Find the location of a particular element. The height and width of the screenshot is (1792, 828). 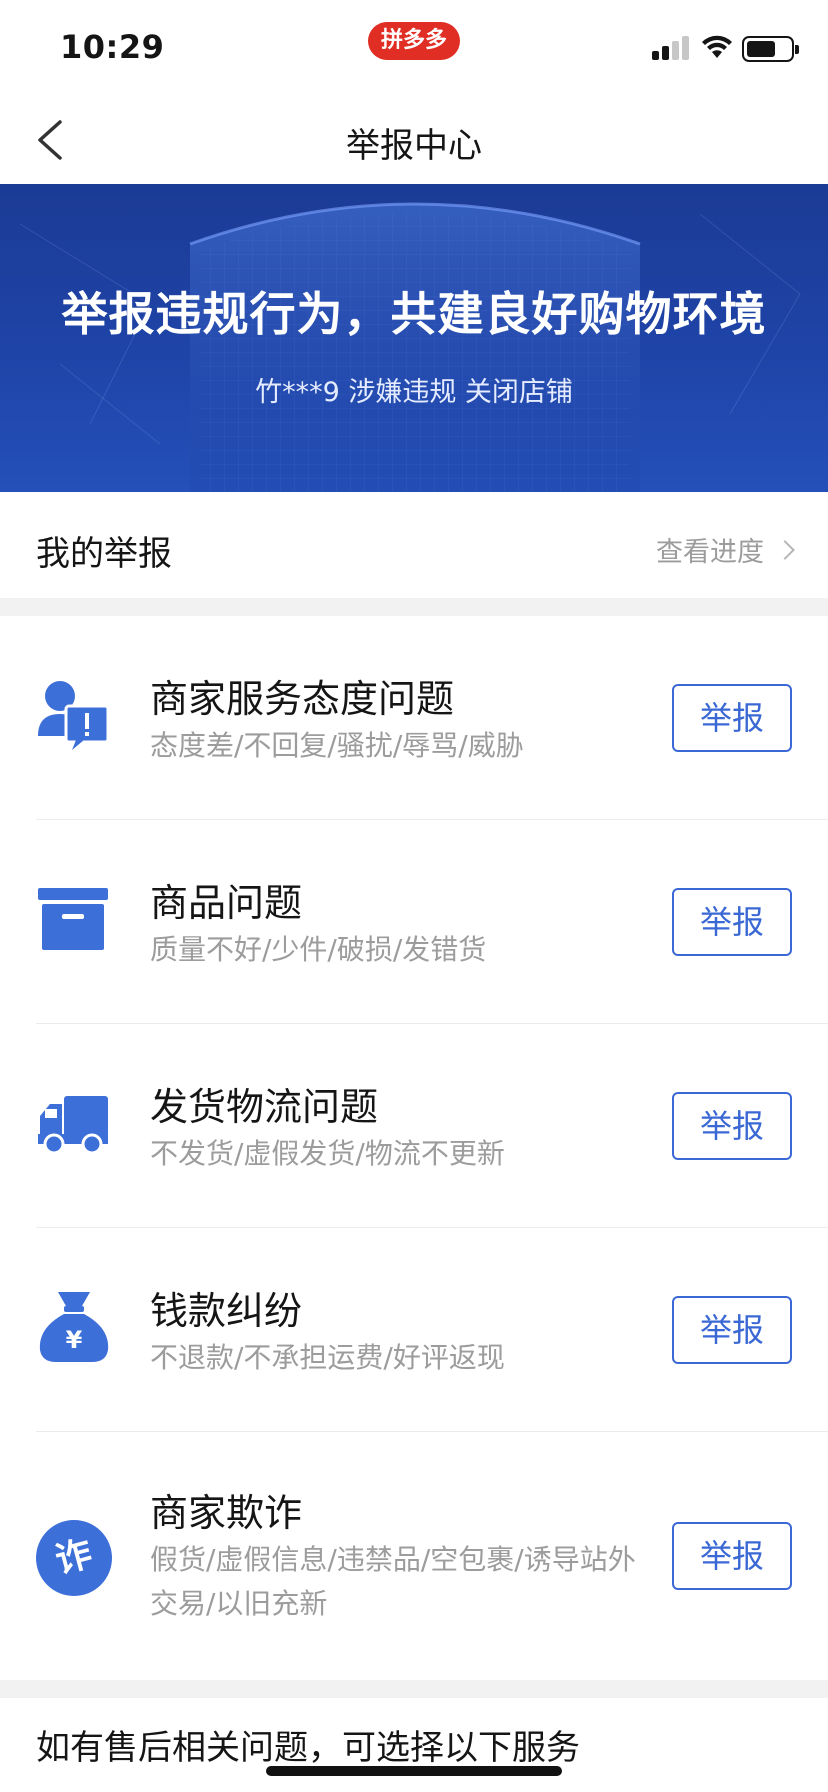

banner-subtitle: 竹***9 涉嫌违规 关闭店铺 is located at coordinates (414, 392).